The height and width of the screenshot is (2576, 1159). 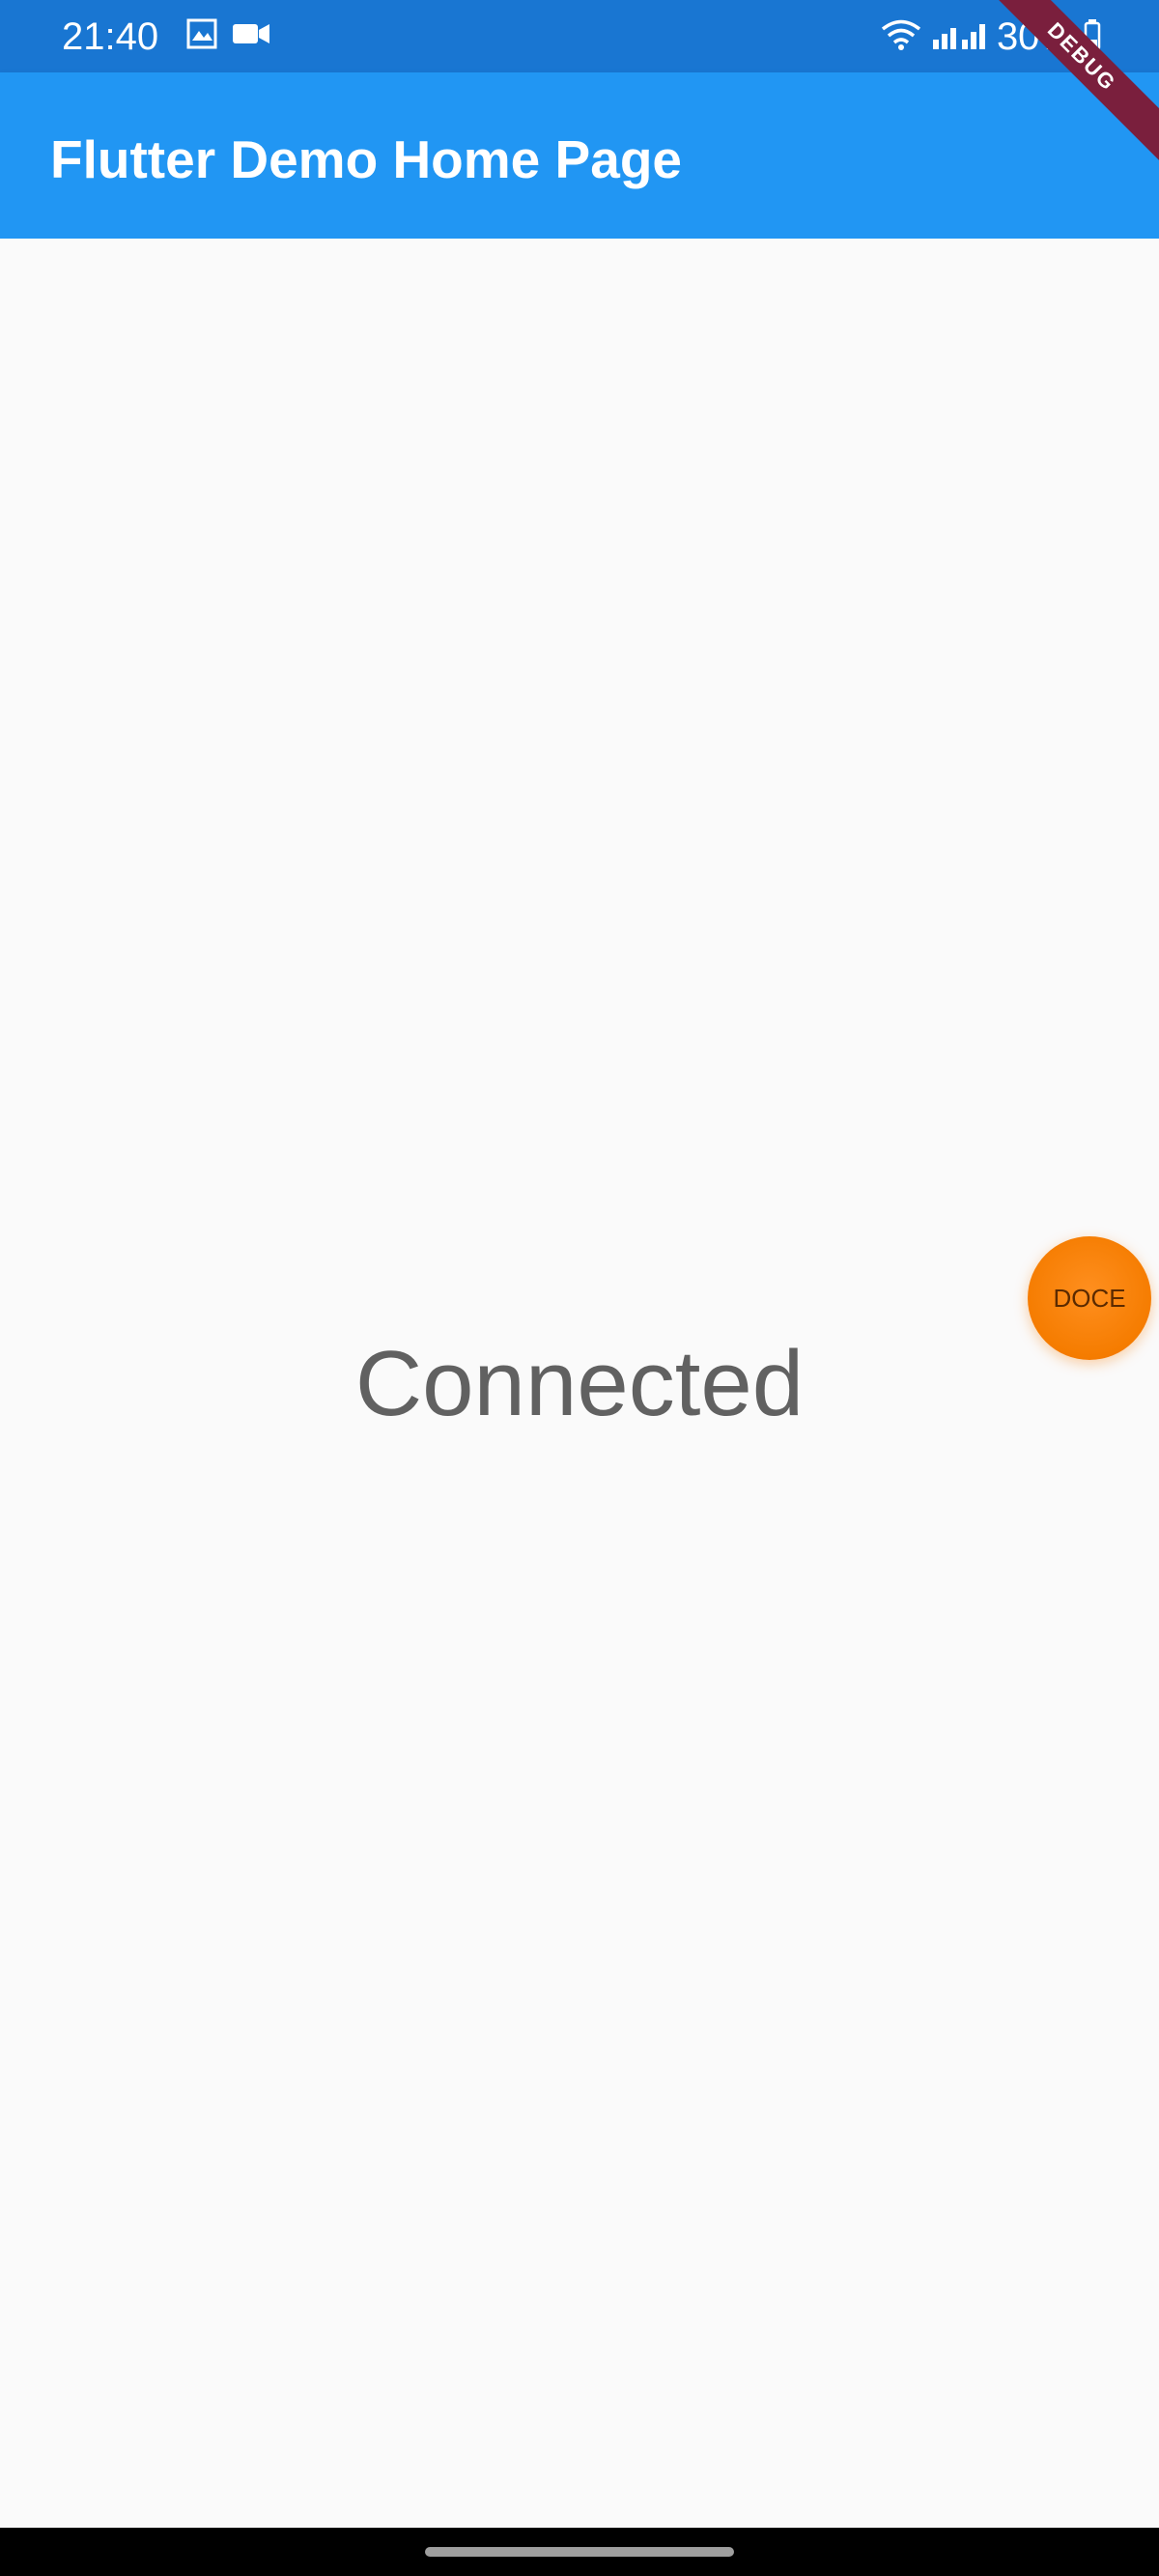 I want to click on navigation-bar, so click(x=579, y=2552).